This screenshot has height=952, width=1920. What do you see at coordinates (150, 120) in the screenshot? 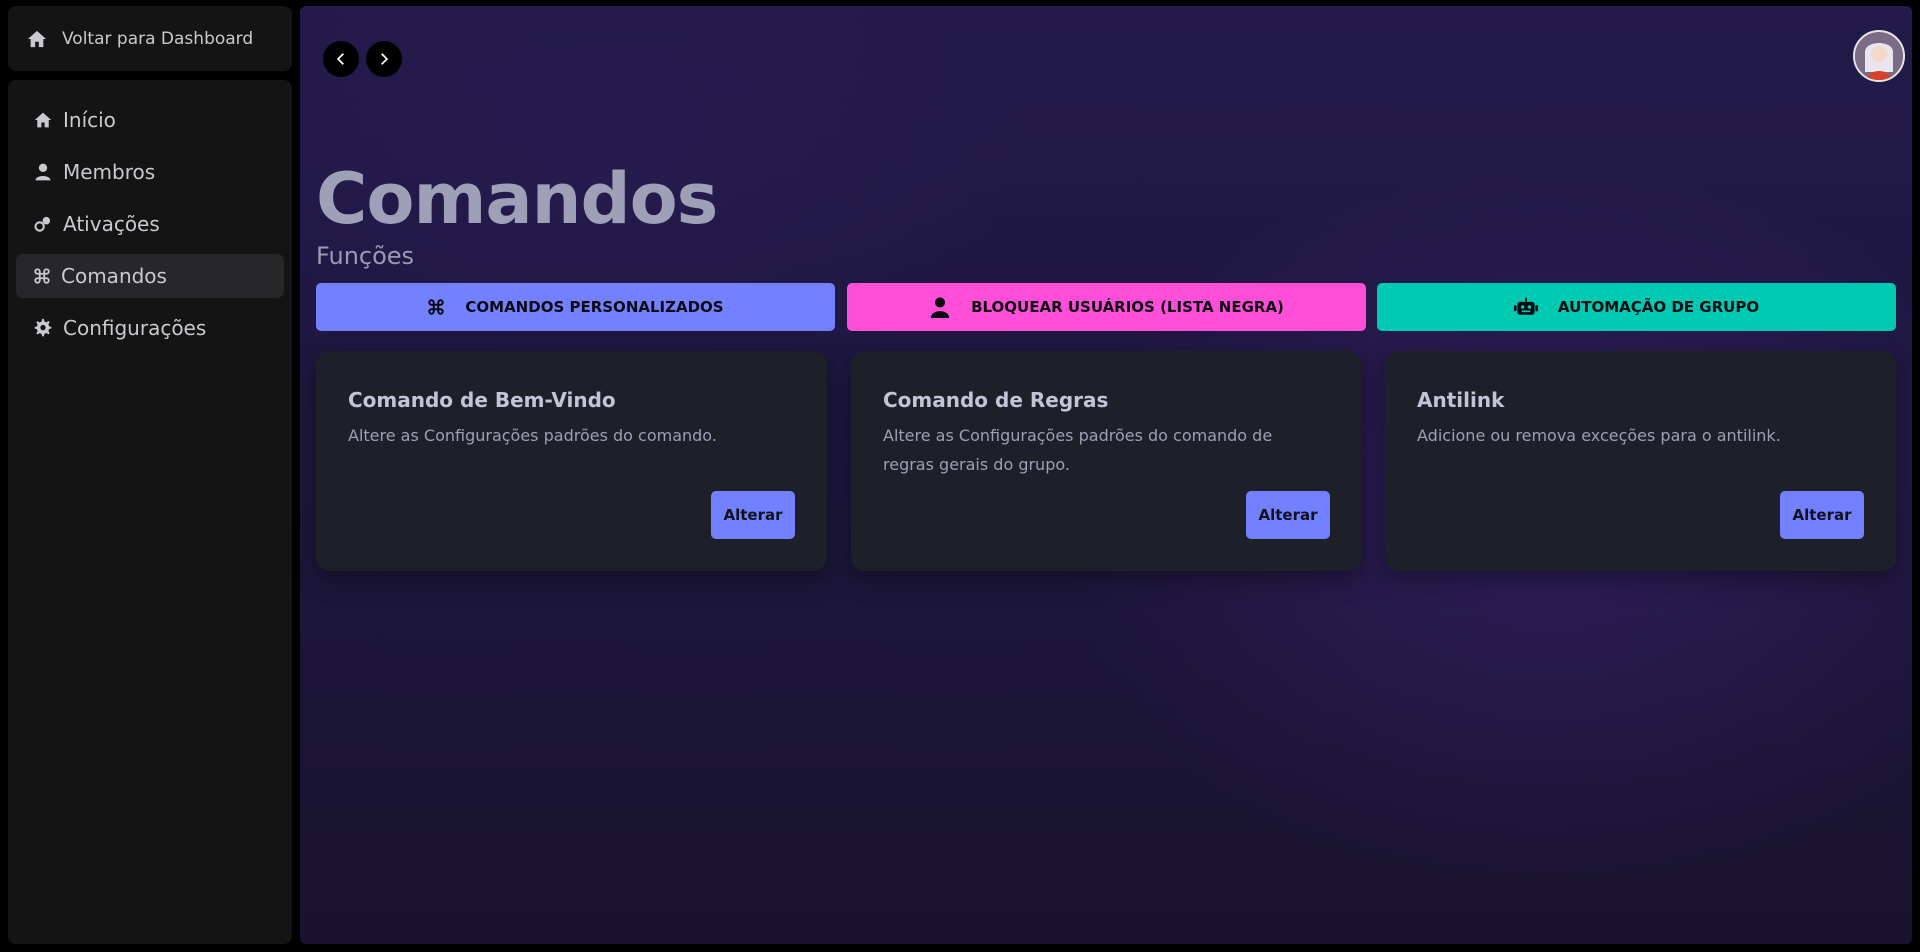
I see `sidebar-item-inicio: Início` at bounding box center [150, 120].